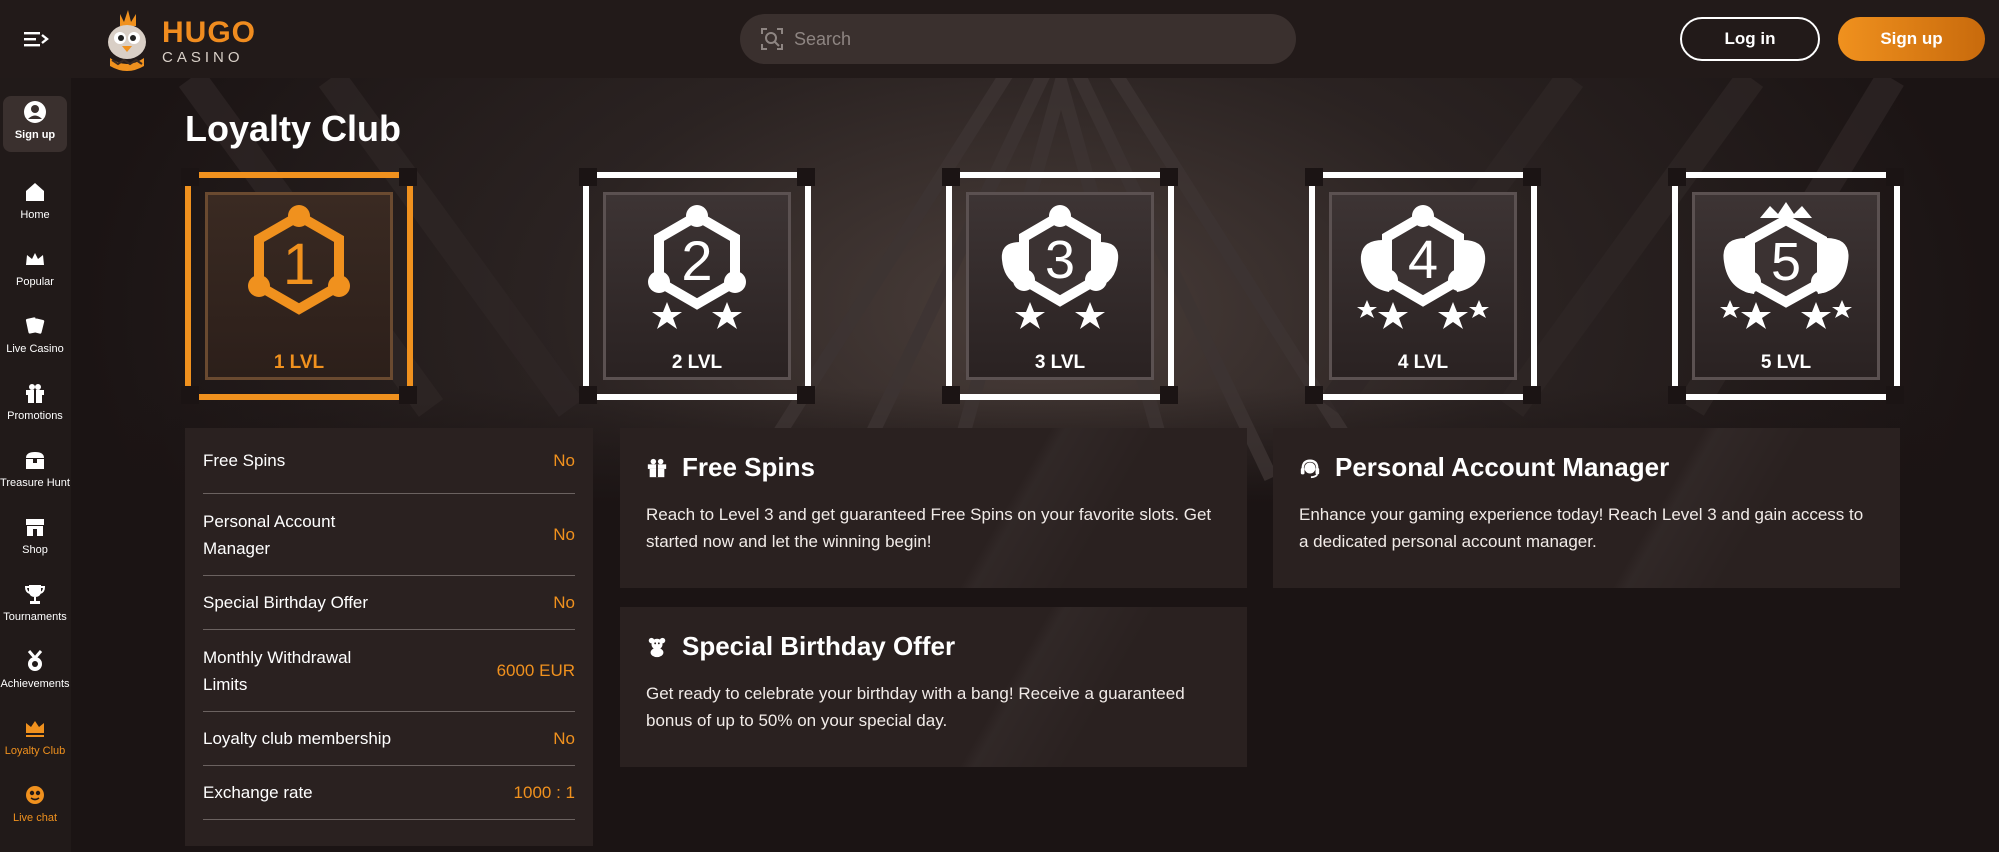 This screenshot has width=1999, height=852. I want to click on level-card-3: 3 3 LVL, so click(1060, 286).